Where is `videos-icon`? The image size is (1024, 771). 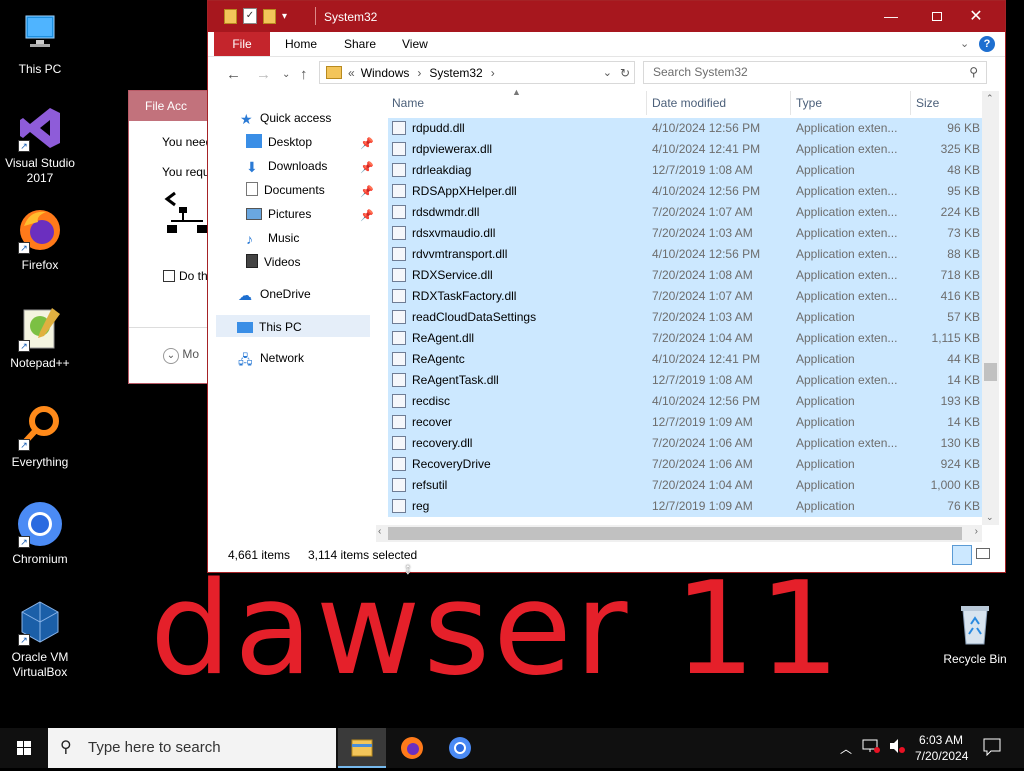 videos-icon is located at coordinates (252, 261).